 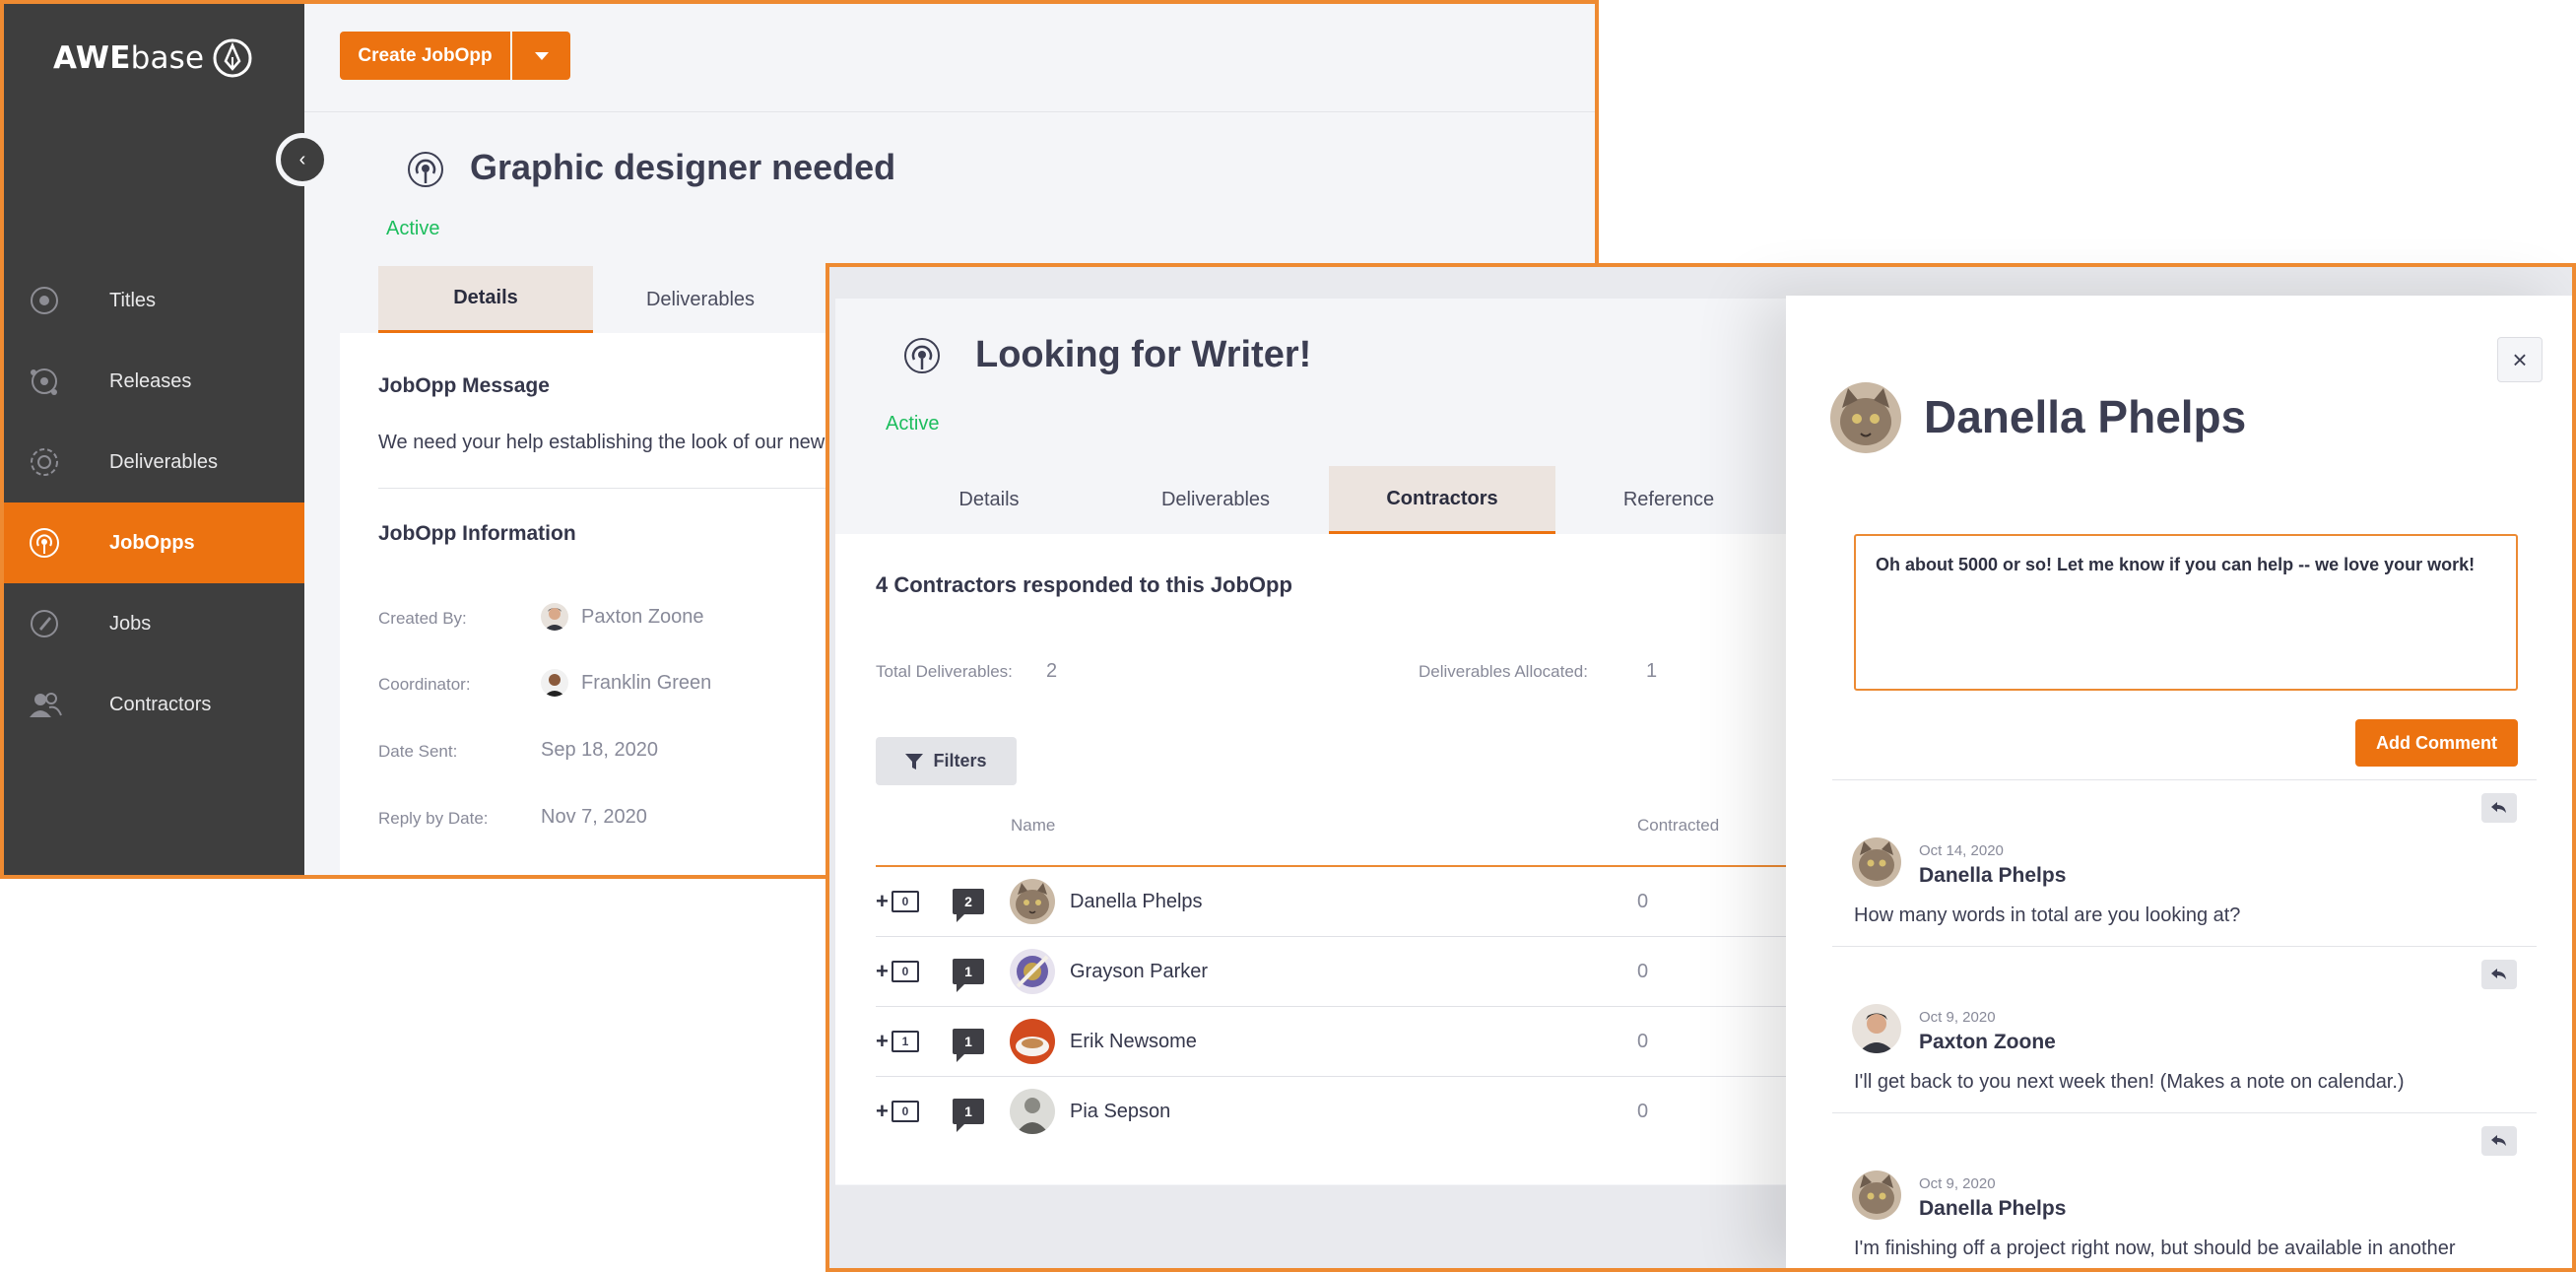 What do you see at coordinates (643, 617) in the screenshot?
I see `created-by-value: Paxton Zoone` at bounding box center [643, 617].